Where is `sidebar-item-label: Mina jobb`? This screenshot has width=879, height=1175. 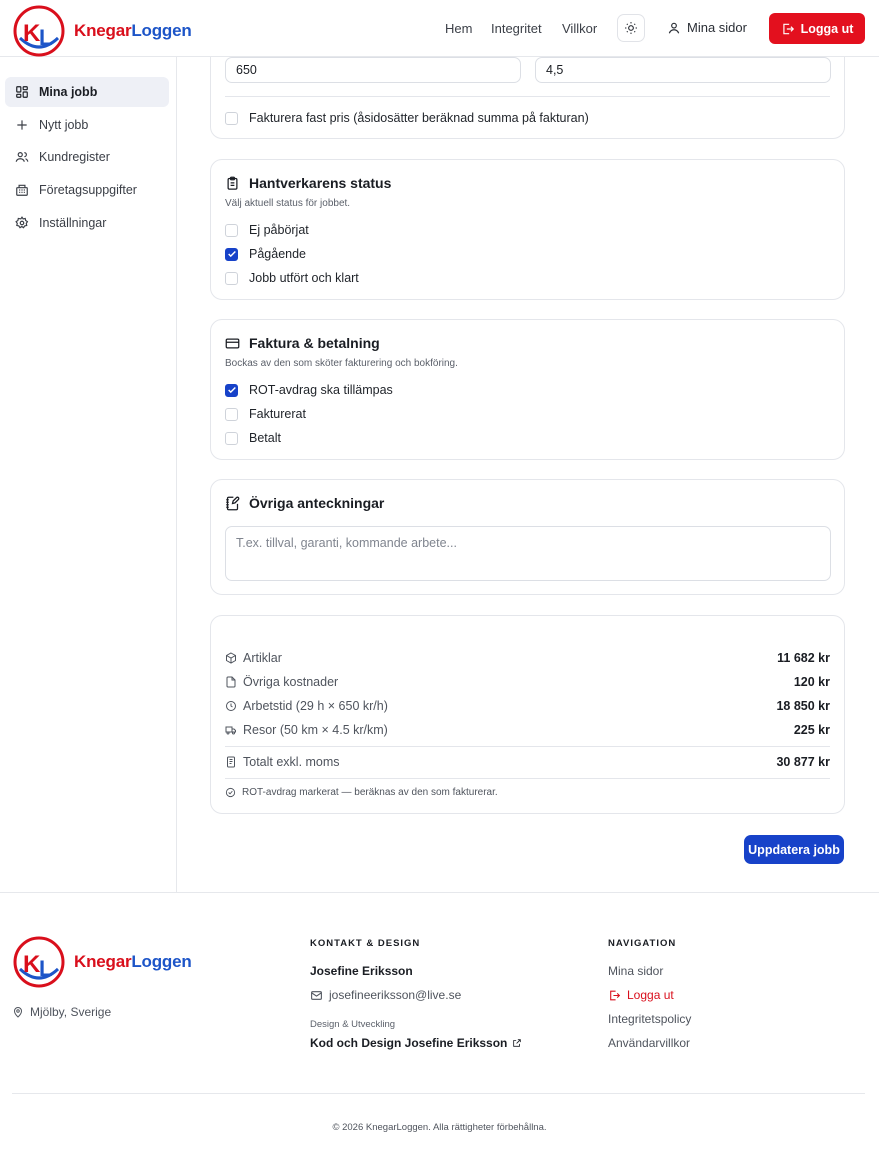
sidebar-item-label: Mina jobb is located at coordinates (68, 92).